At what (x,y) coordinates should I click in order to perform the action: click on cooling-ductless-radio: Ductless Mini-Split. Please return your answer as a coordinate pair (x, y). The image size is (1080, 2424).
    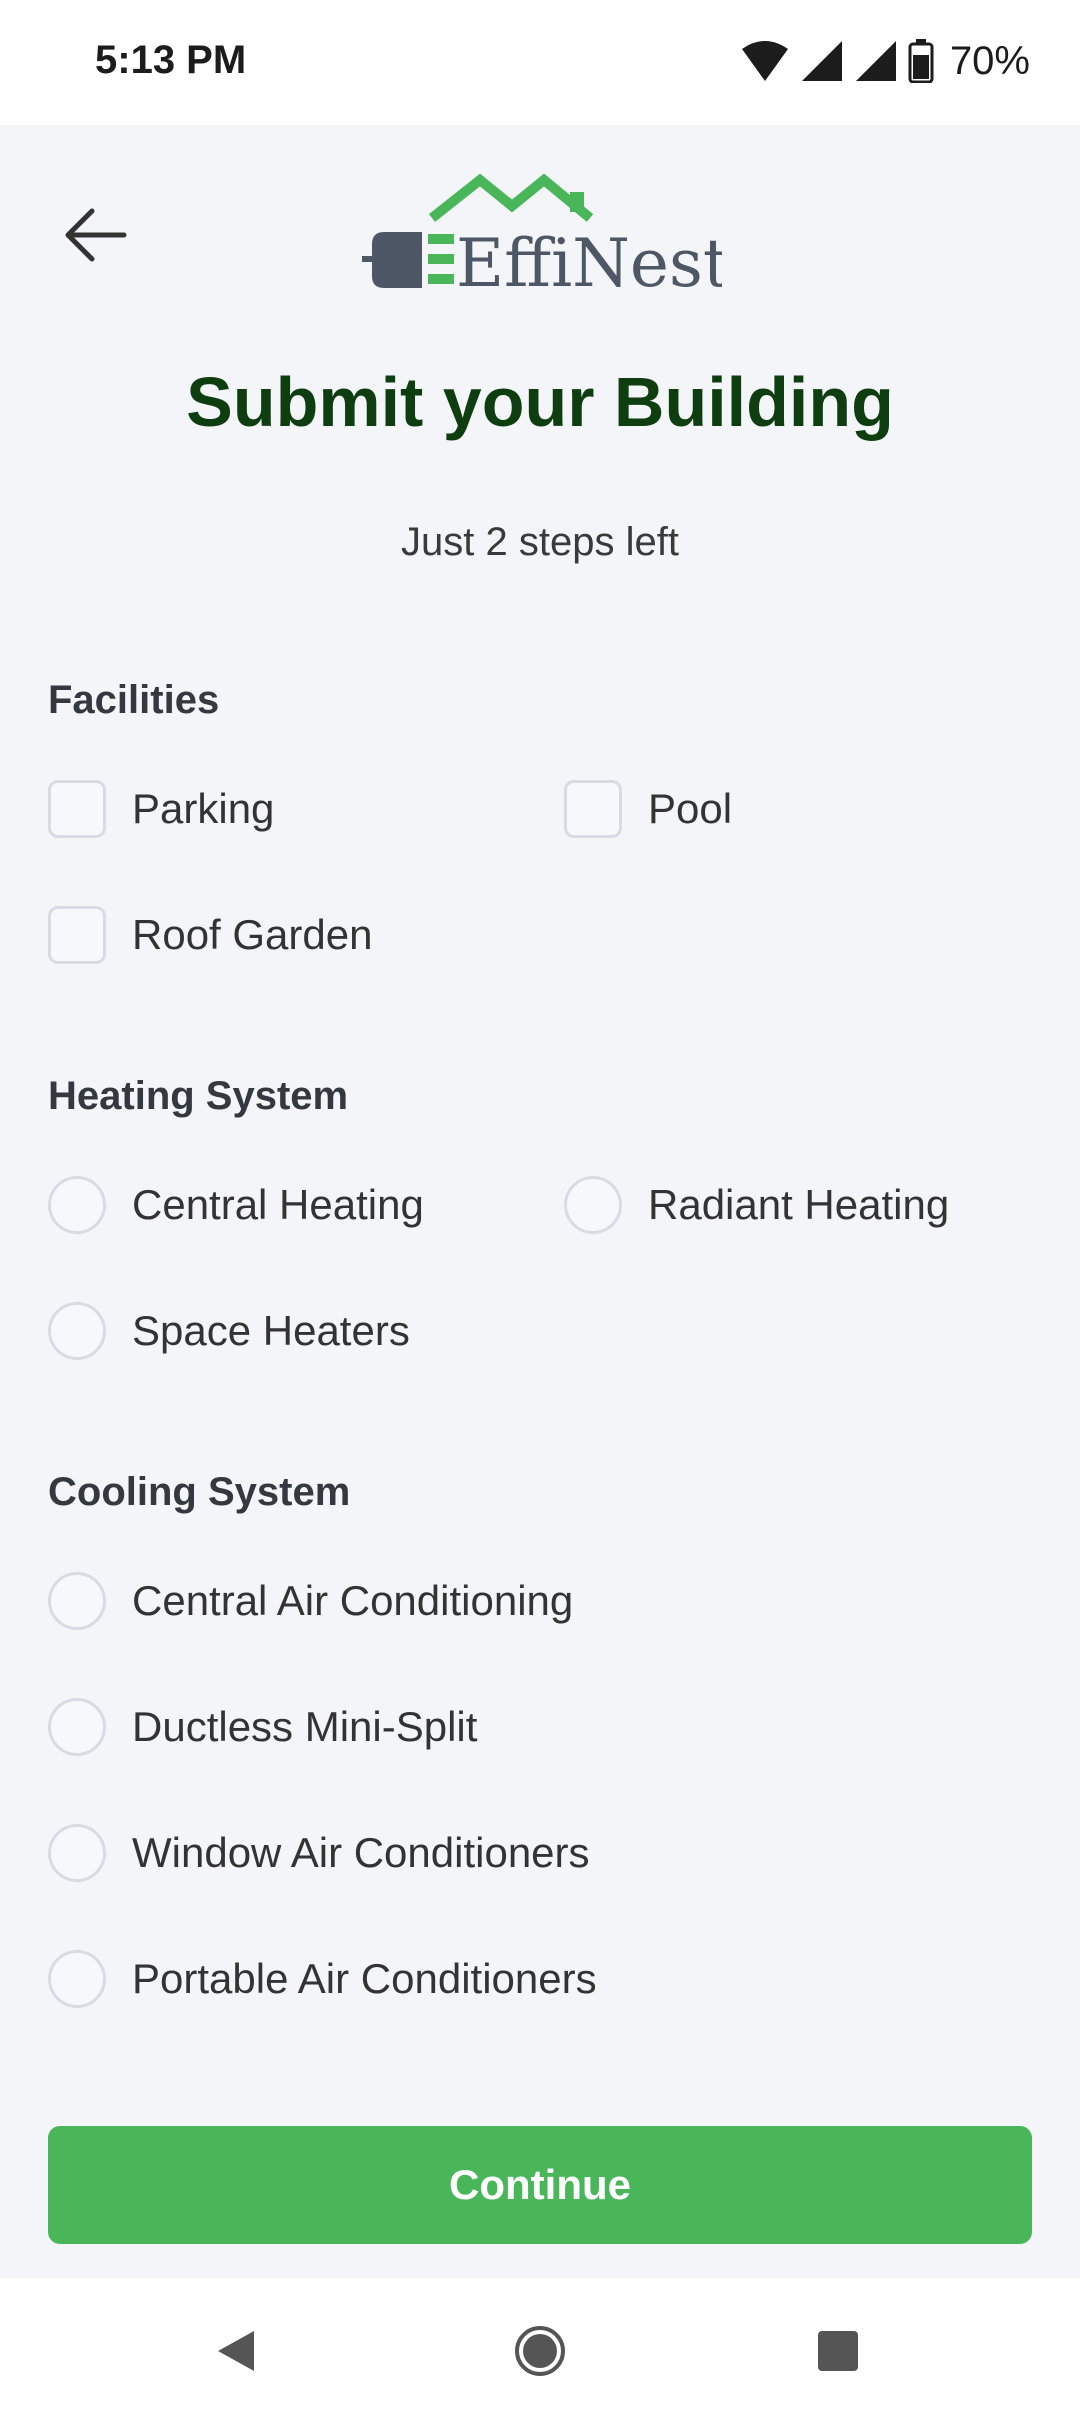
    Looking at the image, I should click on (262, 1727).